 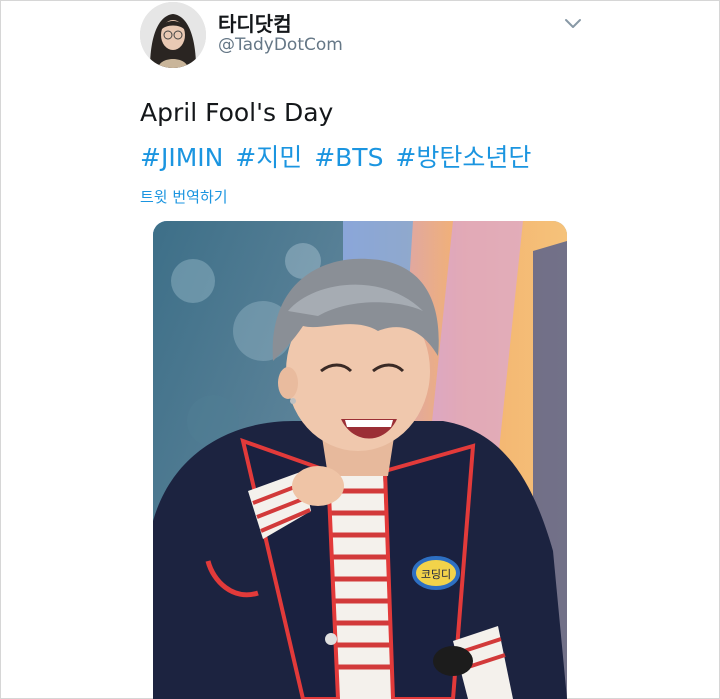 What do you see at coordinates (463, 157) in the screenshot?
I see `hashtag-link: #방탄소년단` at bounding box center [463, 157].